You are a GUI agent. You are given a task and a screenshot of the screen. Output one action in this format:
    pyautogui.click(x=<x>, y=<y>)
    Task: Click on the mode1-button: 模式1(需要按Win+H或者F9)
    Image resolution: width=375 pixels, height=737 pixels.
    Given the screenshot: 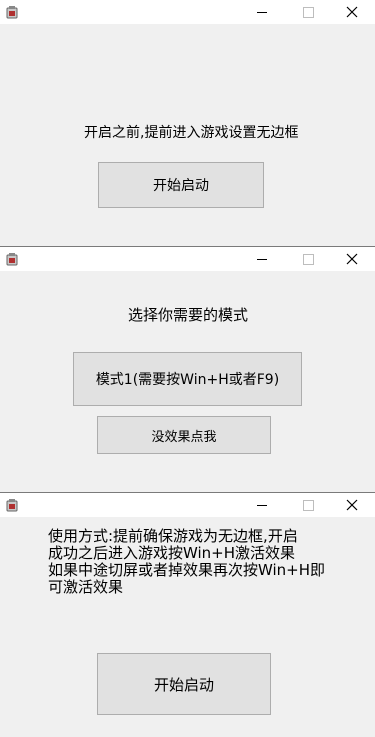 What is the action you would take?
    pyautogui.click(x=187, y=379)
    